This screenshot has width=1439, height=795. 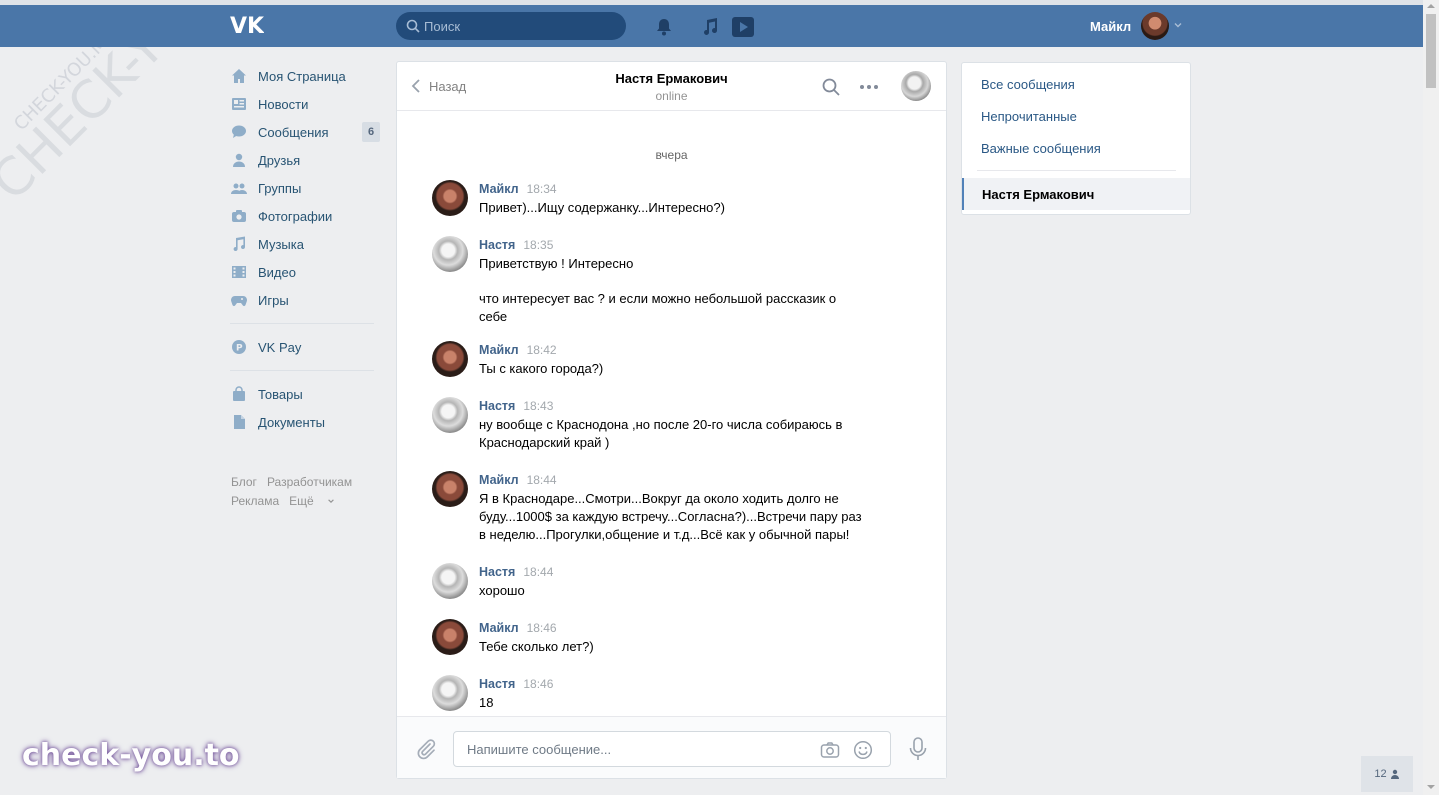 What do you see at coordinates (305, 347) in the screenshot?
I see `menu-item-vkpay: P VK Pay` at bounding box center [305, 347].